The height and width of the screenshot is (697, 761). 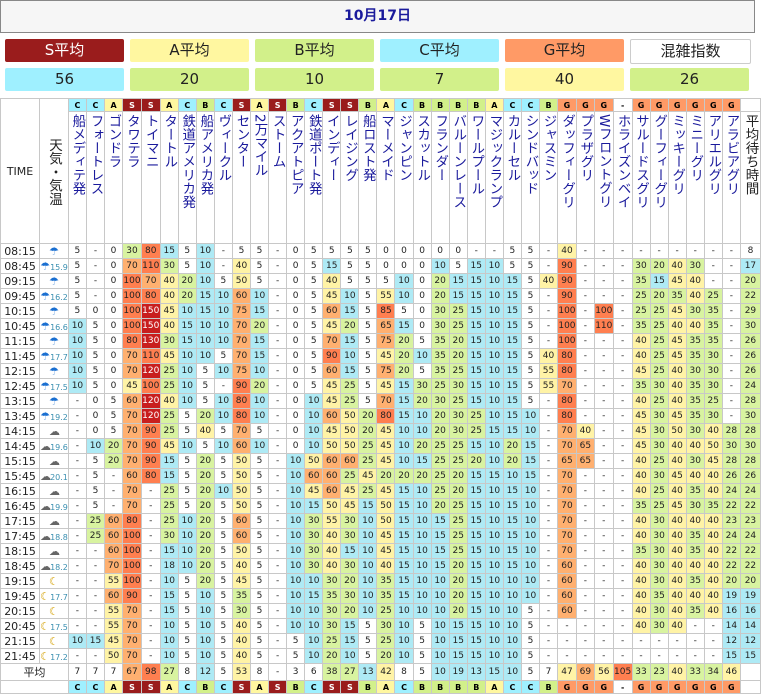 I want to click on footer-average: 34, so click(x=713, y=672).